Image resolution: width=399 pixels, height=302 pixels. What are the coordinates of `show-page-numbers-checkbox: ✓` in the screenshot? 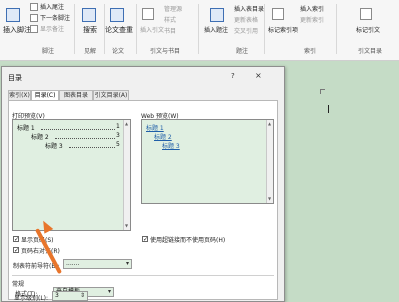 It's located at (16, 239).